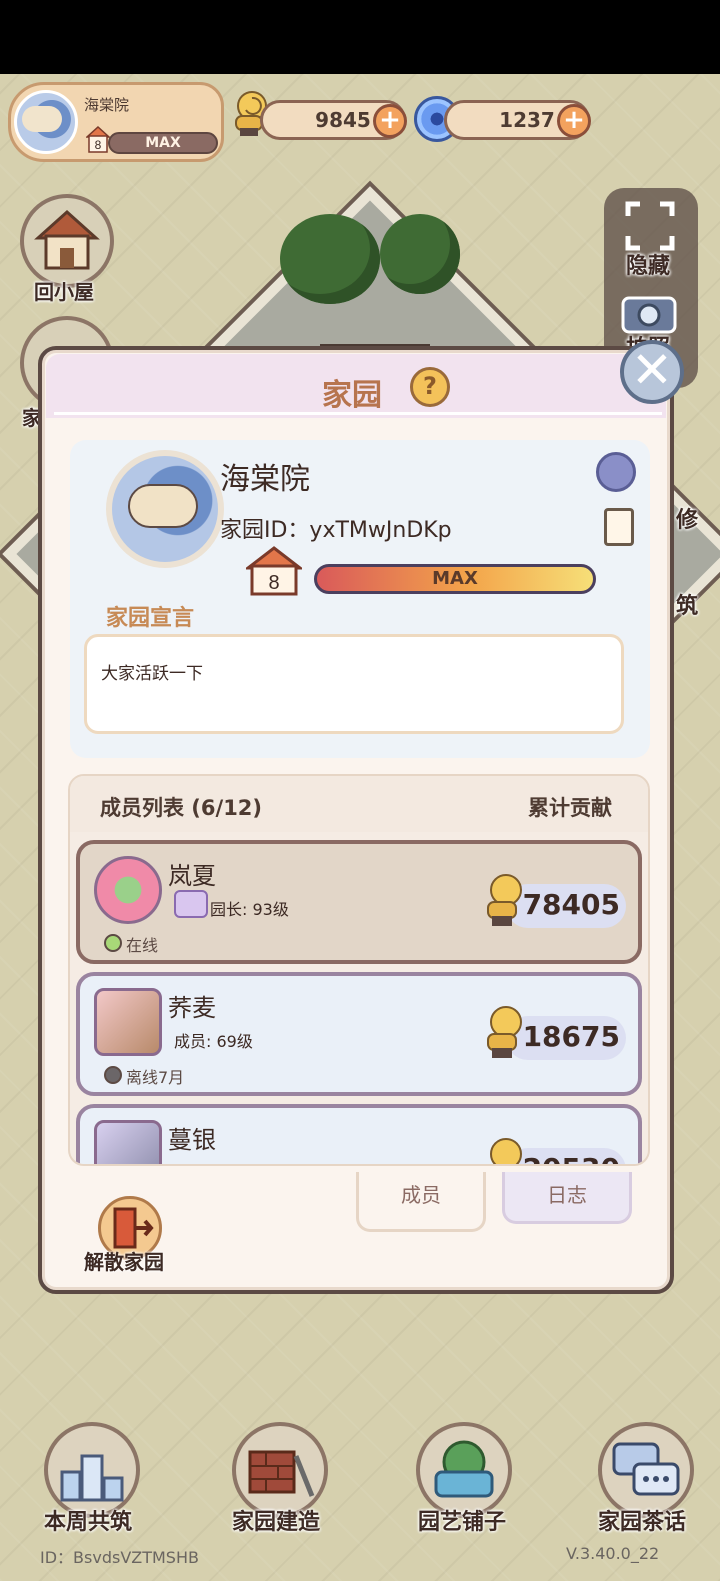  I want to click on contribution-value: 18675, so click(571, 1036).